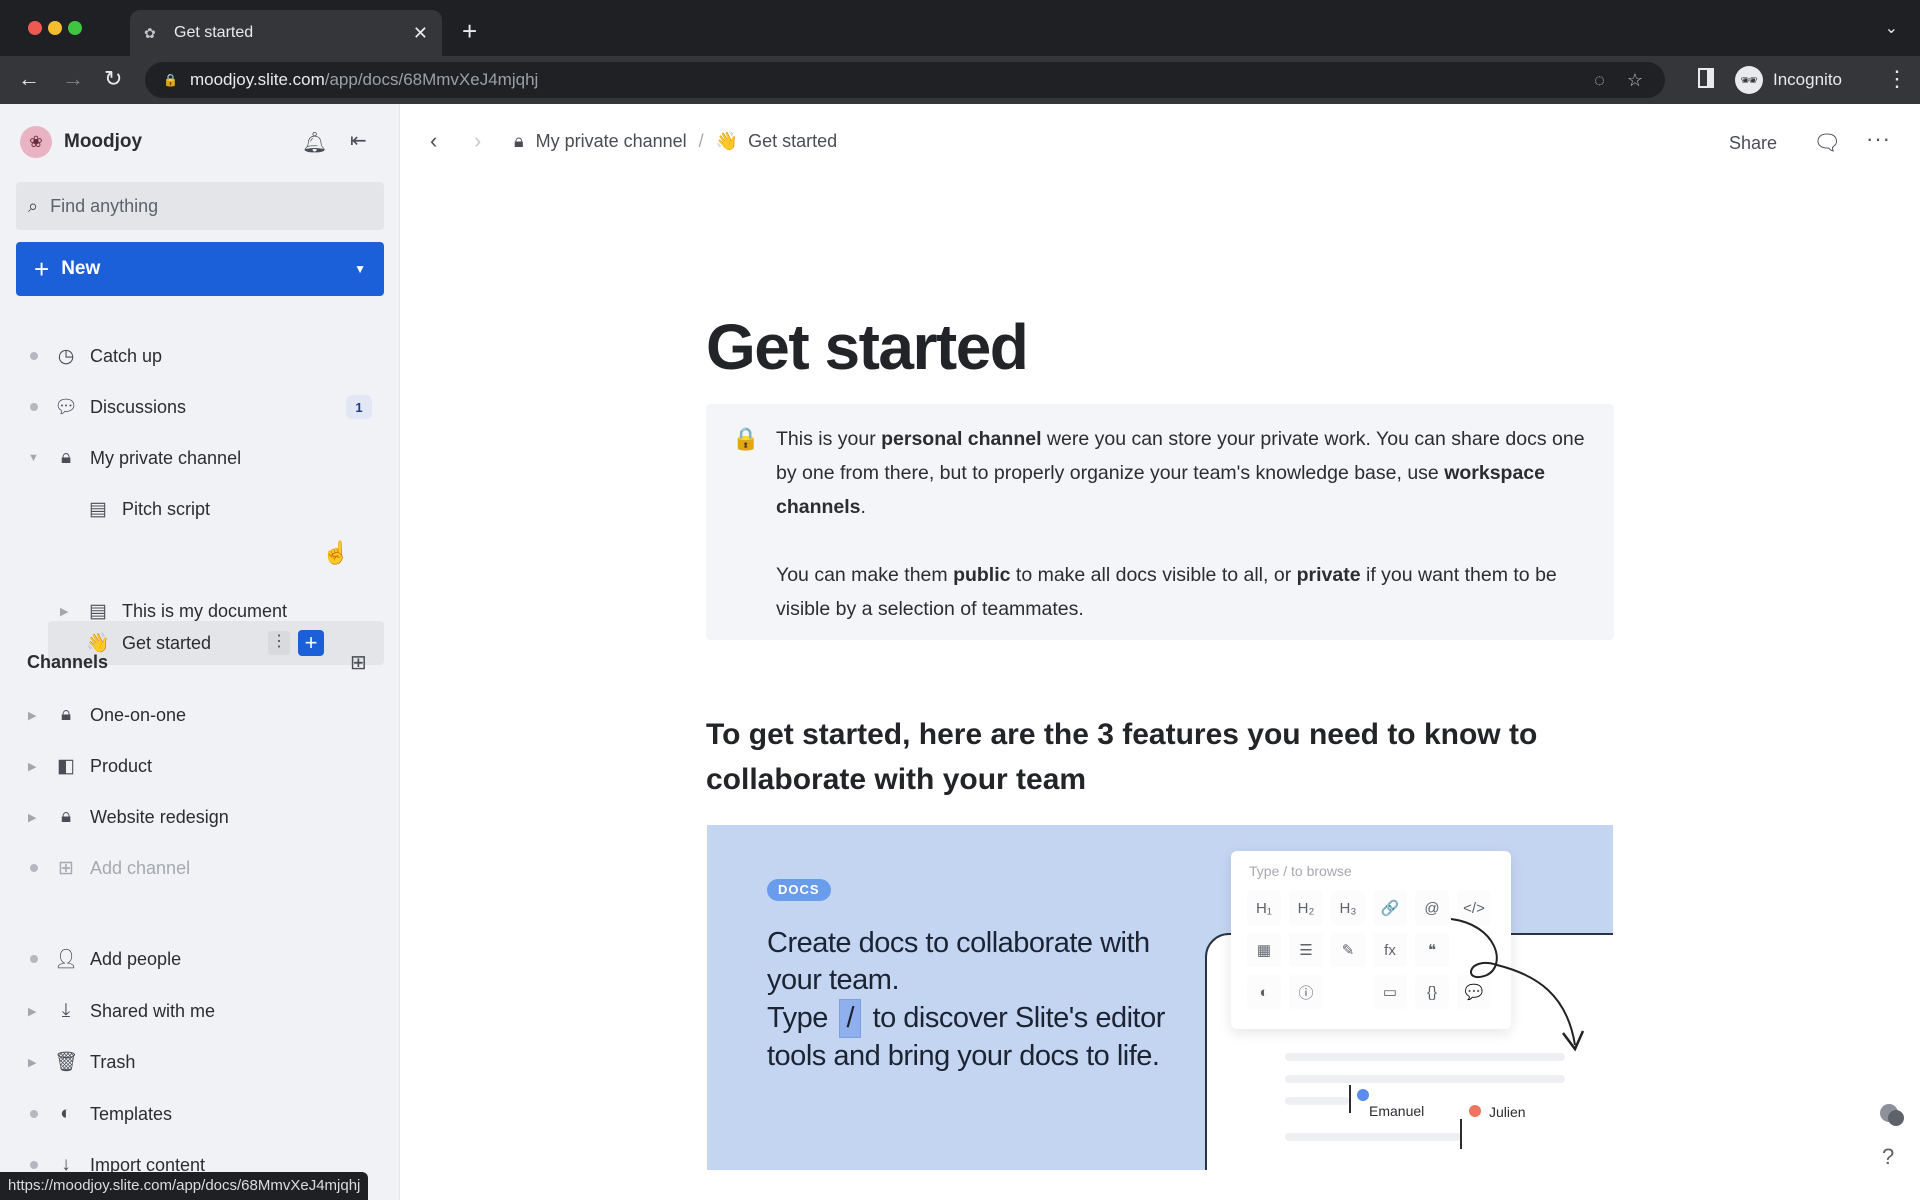 The width and height of the screenshot is (1920, 1200). What do you see at coordinates (611, 141) in the screenshot?
I see `breadcrumb-channel: My private channel` at bounding box center [611, 141].